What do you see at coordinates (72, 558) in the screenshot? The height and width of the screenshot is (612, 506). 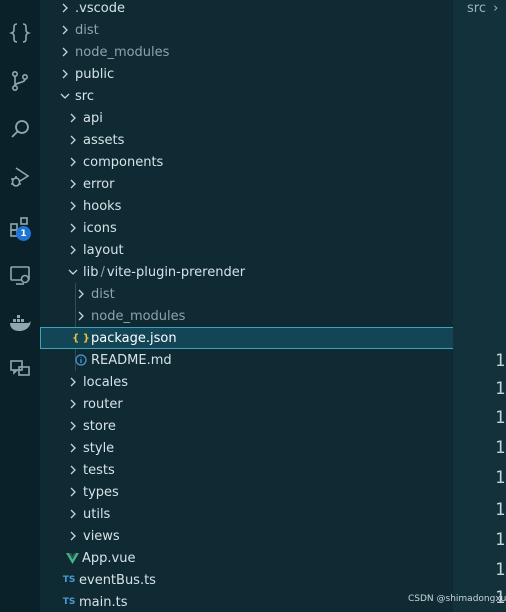 I see `vue-icon` at bounding box center [72, 558].